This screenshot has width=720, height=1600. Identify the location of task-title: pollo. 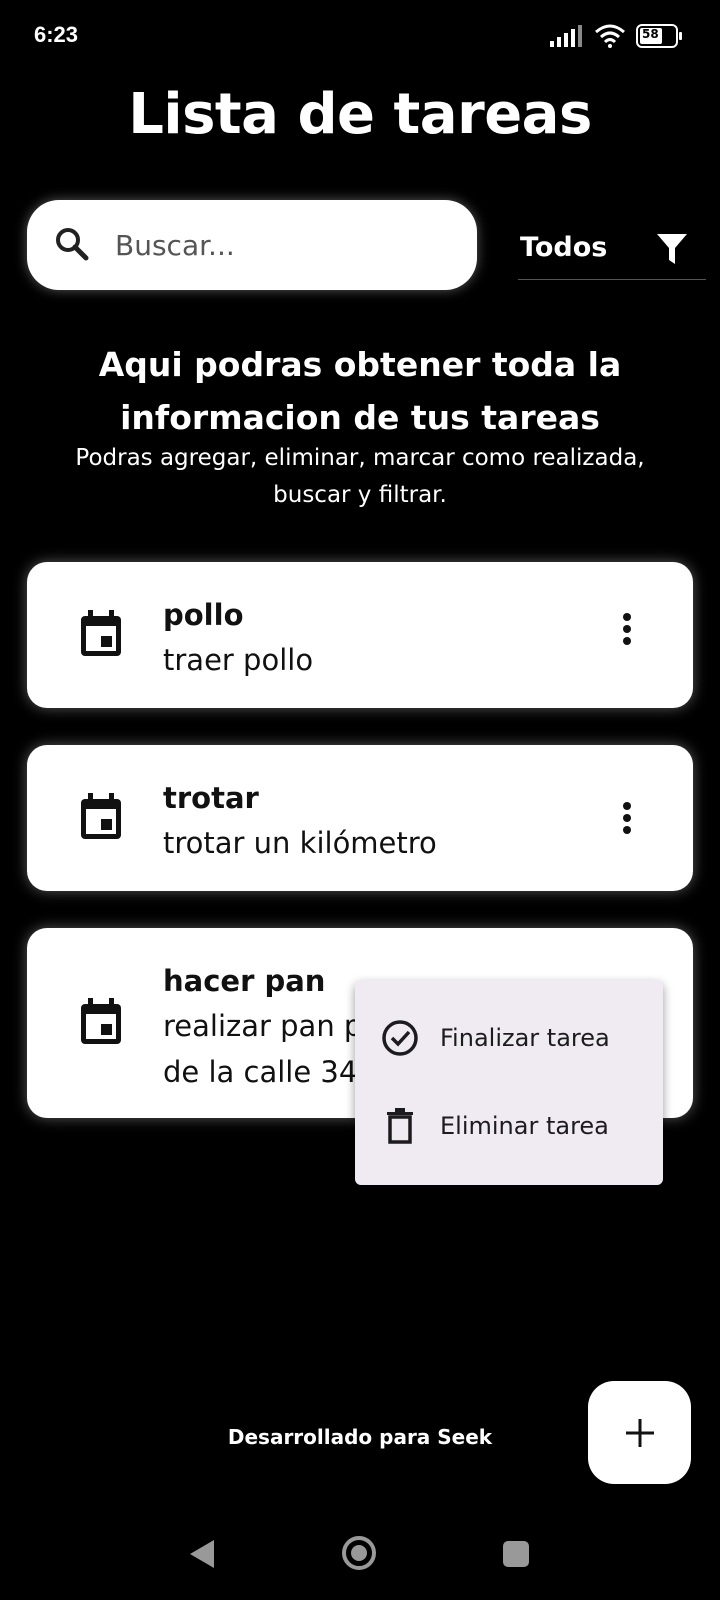
(203, 615).